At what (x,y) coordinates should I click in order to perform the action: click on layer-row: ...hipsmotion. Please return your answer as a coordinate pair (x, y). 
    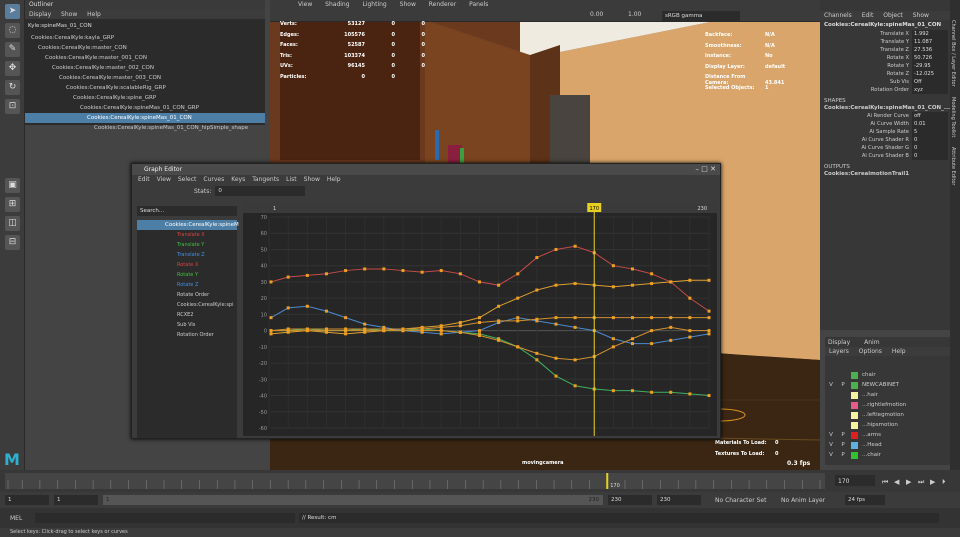
    Looking at the image, I should click on (887, 425).